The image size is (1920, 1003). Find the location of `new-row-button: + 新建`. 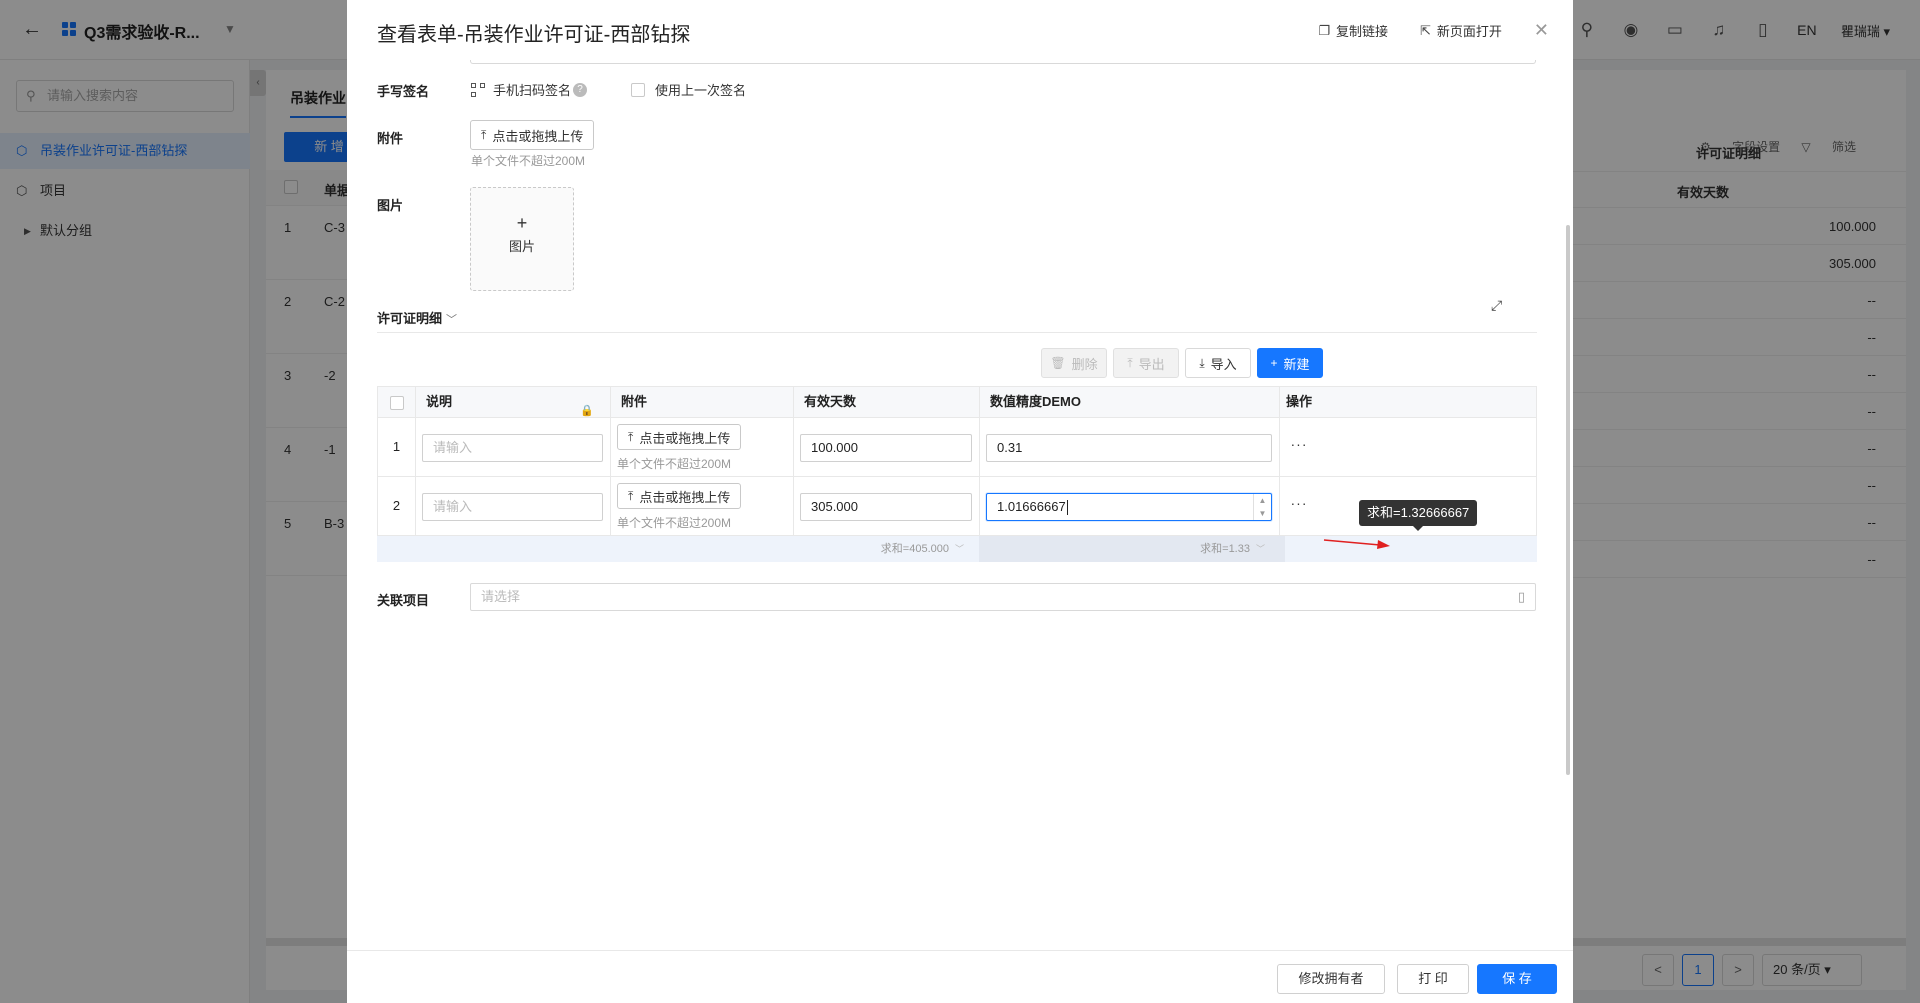

new-row-button: + 新建 is located at coordinates (1290, 363).